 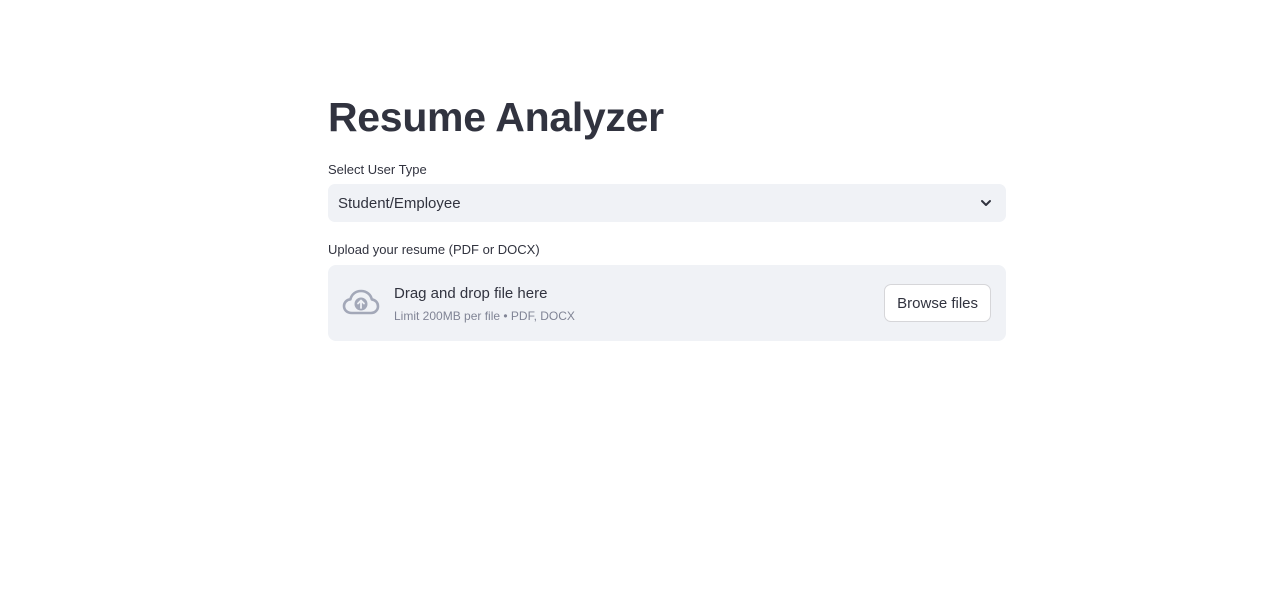 What do you see at coordinates (434, 249) in the screenshot?
I see `upload-label: Upload your resume (PDF or DOCX)` at bounding box center [434, 249].